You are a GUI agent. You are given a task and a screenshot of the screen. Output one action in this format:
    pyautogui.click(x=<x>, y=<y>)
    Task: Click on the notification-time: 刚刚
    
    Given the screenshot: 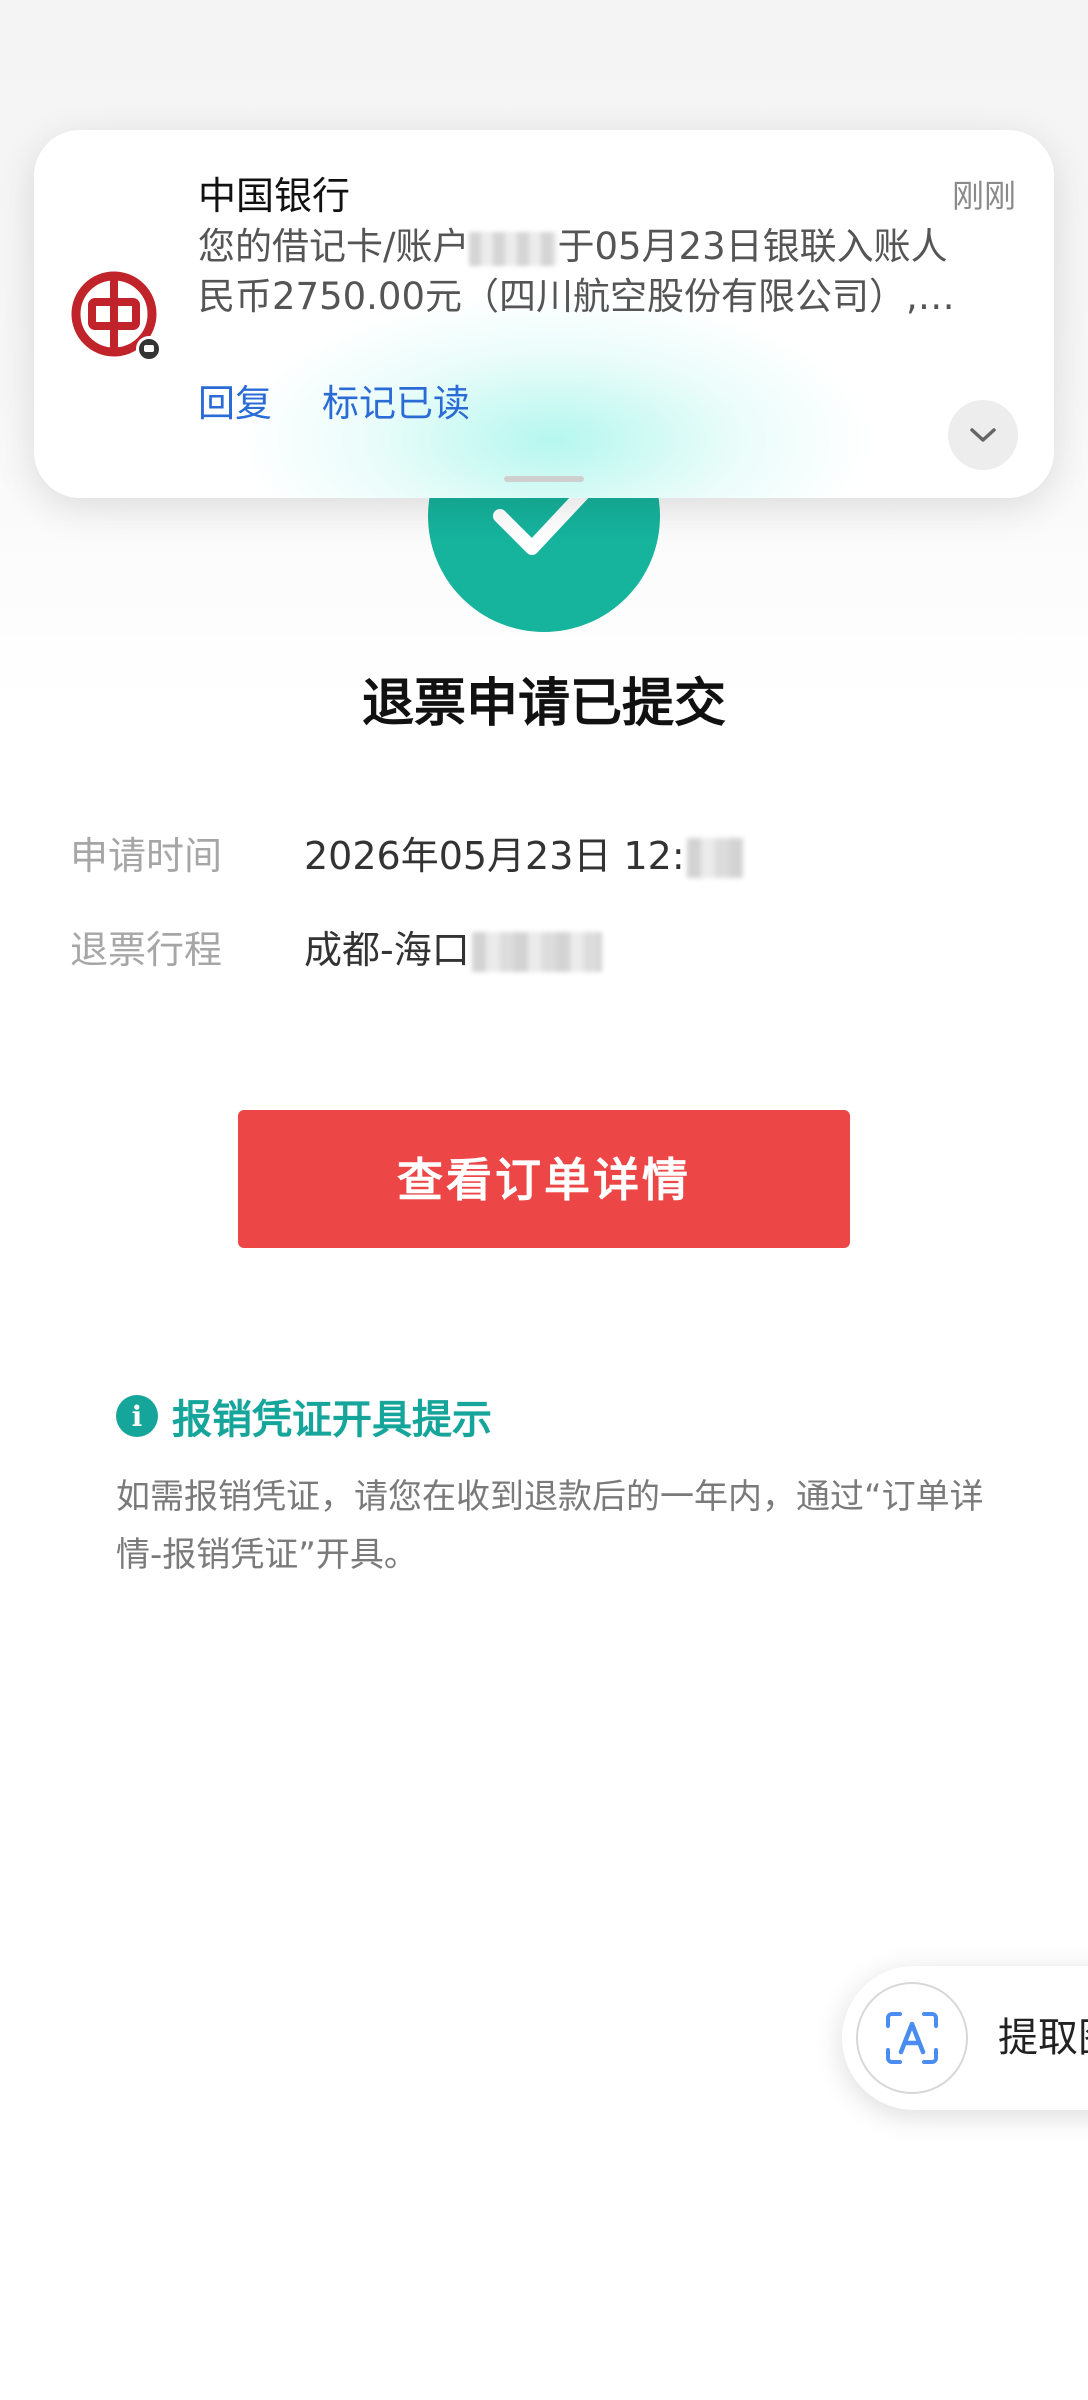 What is the action you would take?
    pyautogui.click(x=983, y=196)
    